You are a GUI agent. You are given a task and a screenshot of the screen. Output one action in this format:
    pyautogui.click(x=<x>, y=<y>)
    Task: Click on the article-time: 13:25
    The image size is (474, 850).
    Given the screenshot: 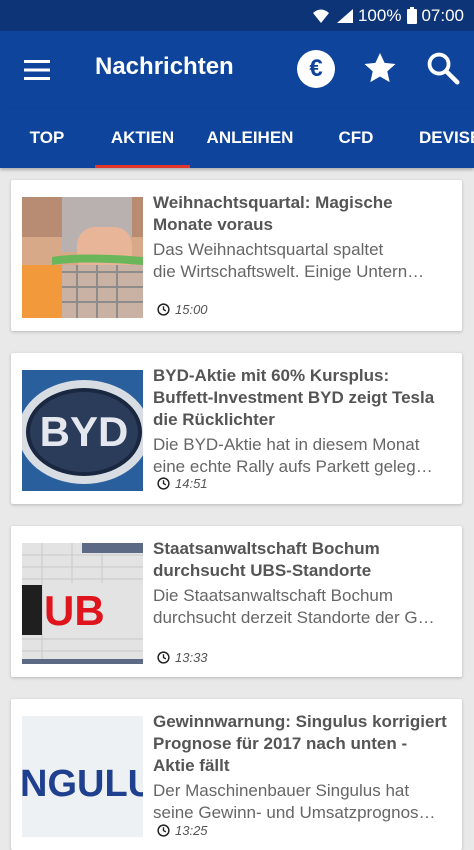 What is the action you would take?
    pyautogui.click(x=182, y=830)
    